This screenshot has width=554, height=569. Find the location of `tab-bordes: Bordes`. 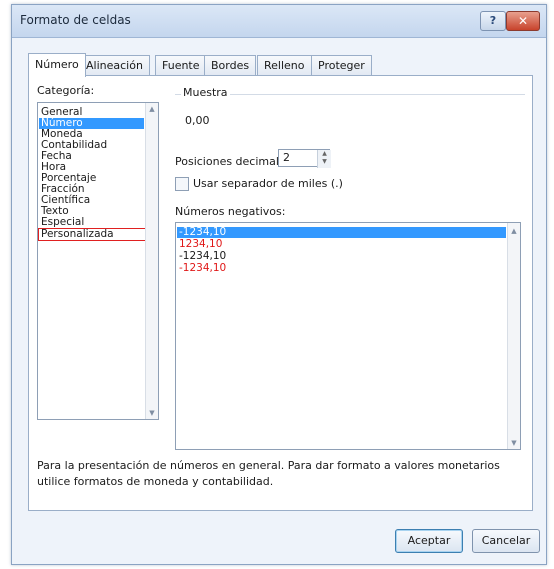

tab-bordes: Bordes is located at coordinates (230, 65).